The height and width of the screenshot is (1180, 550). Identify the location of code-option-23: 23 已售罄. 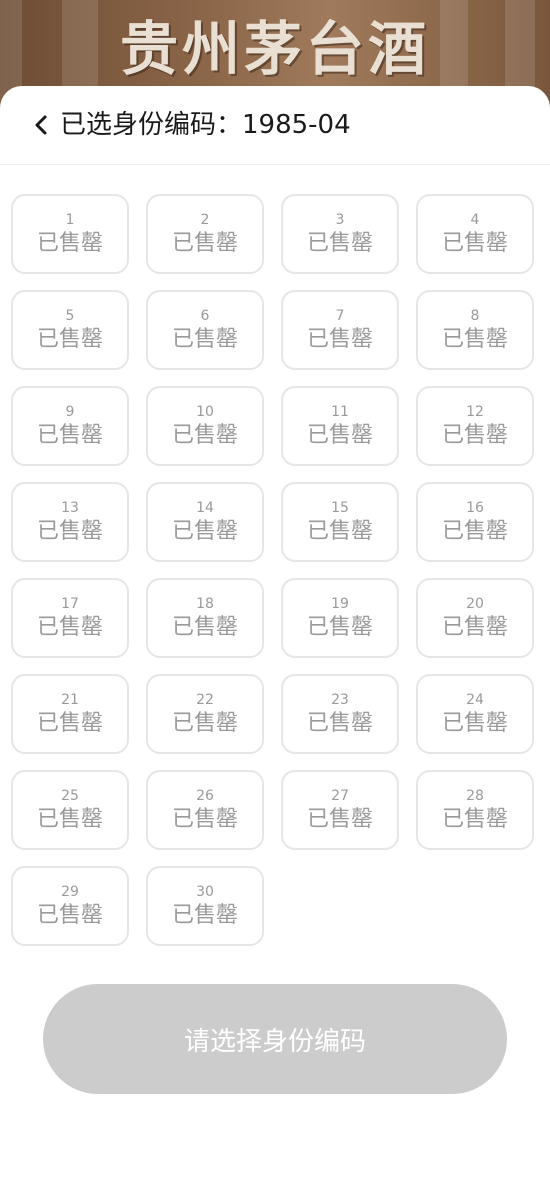
(340, 714).